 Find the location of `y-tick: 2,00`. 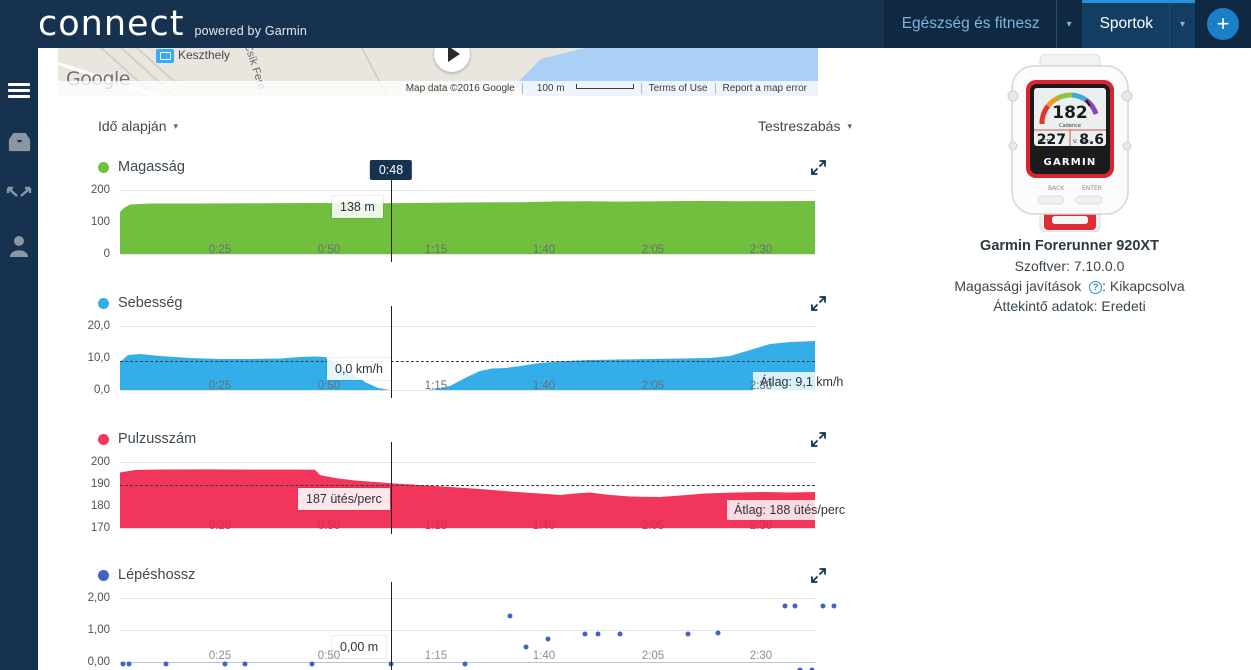

y-tick: 2,00 is located at coordinates (98, 598).